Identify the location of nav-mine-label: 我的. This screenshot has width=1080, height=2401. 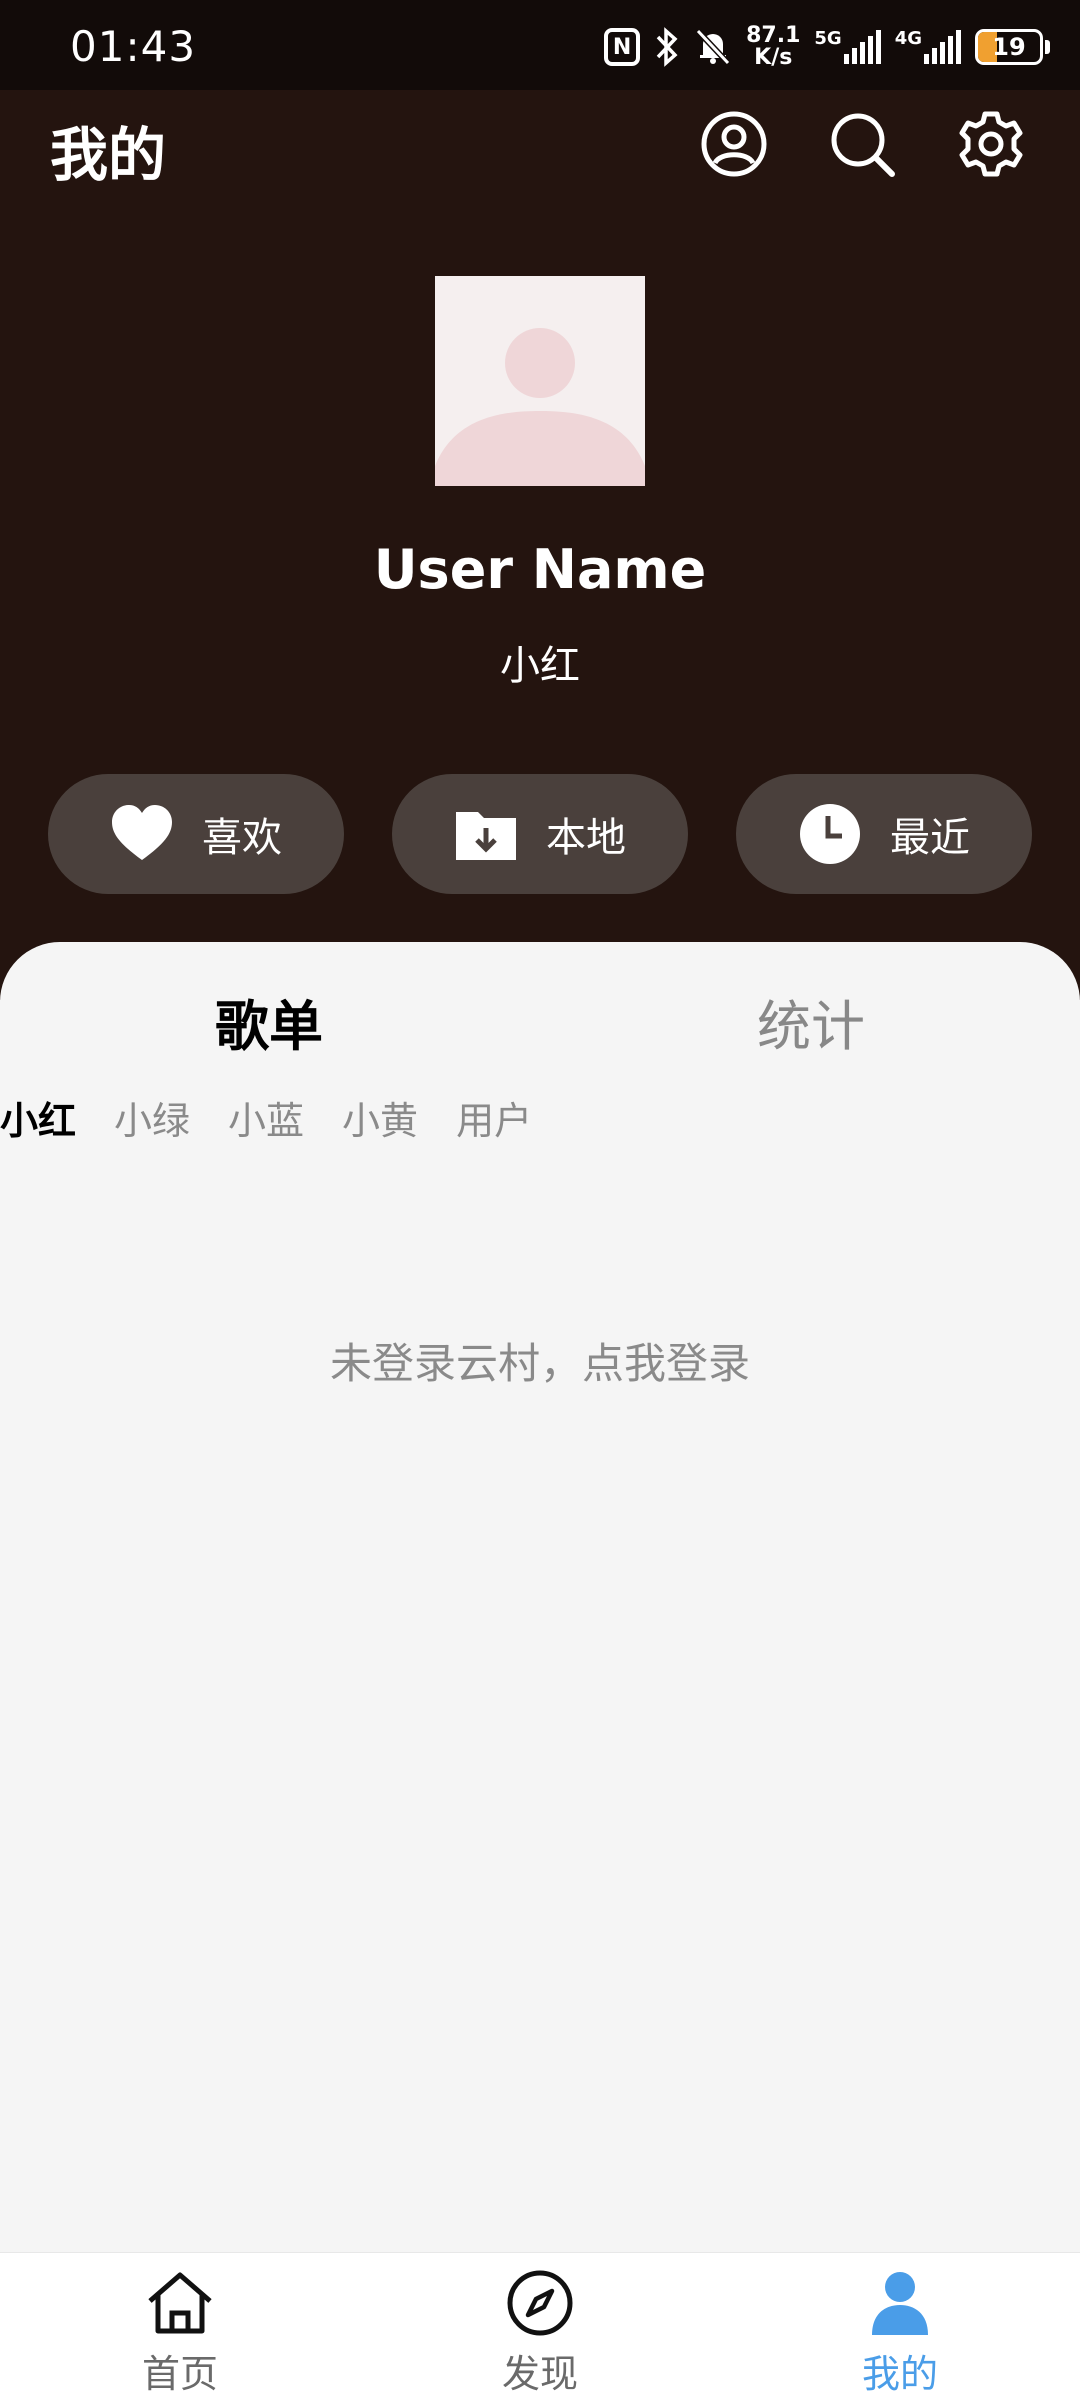
(899, 2374).